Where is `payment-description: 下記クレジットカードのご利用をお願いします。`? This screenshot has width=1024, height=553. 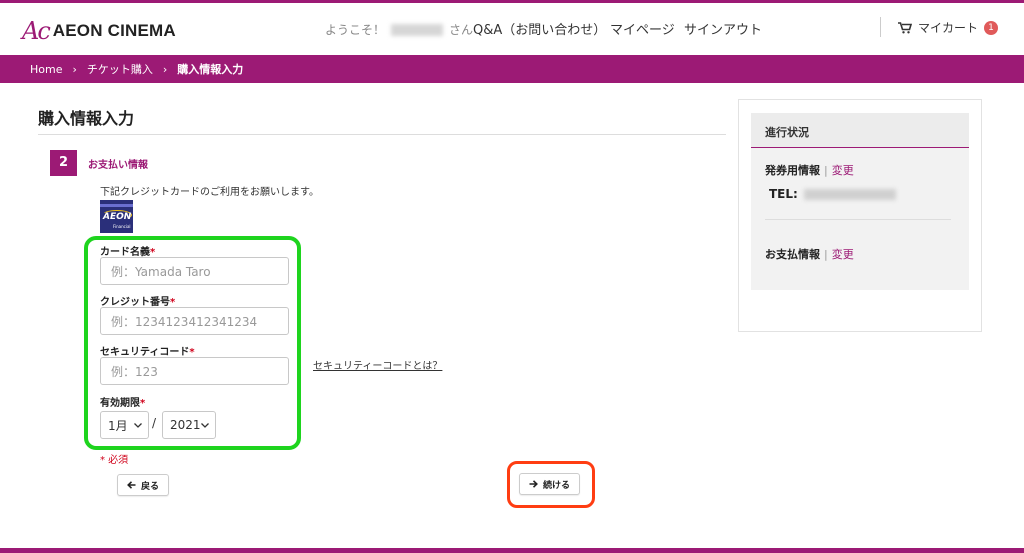 payment-description: 下記クレジットカードのご利用をお願いします。 is located at coordinates (209, 192).